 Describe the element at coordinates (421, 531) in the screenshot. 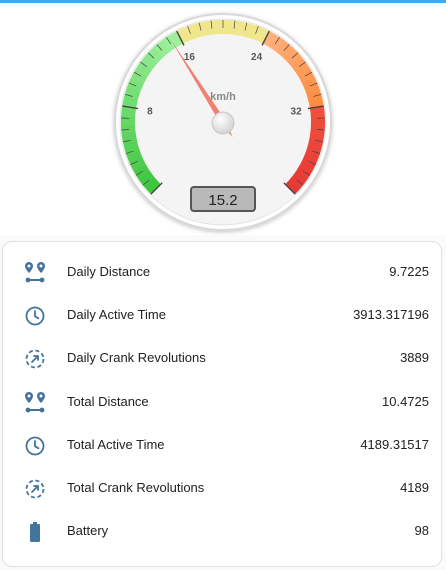

I see `entity-state: 98` at that location.